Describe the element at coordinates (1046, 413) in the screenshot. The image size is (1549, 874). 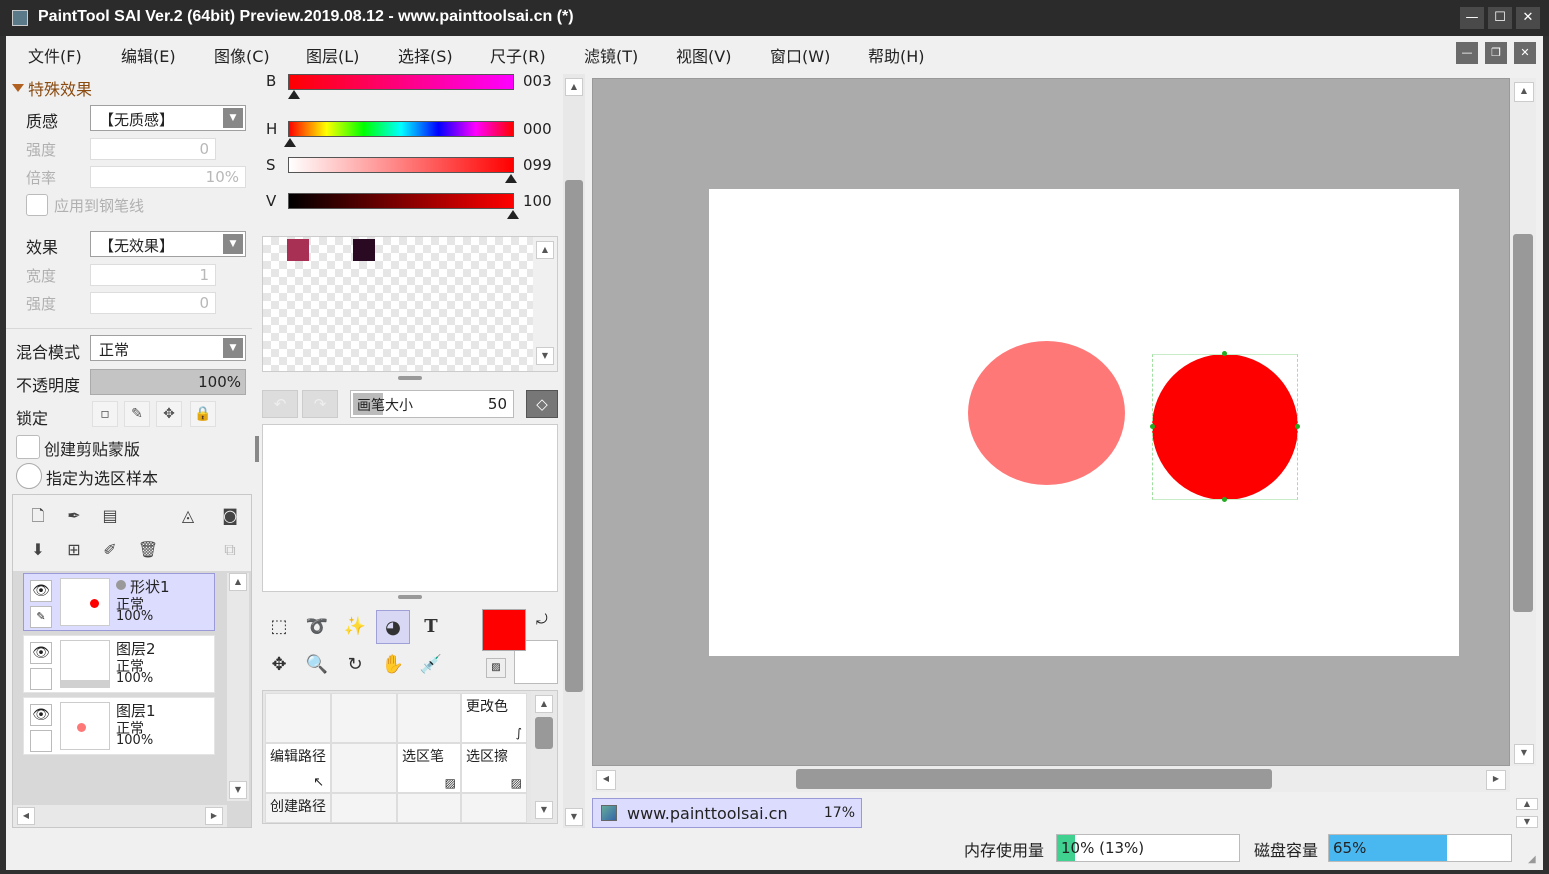
I see `light-red-ellipse` at that location.